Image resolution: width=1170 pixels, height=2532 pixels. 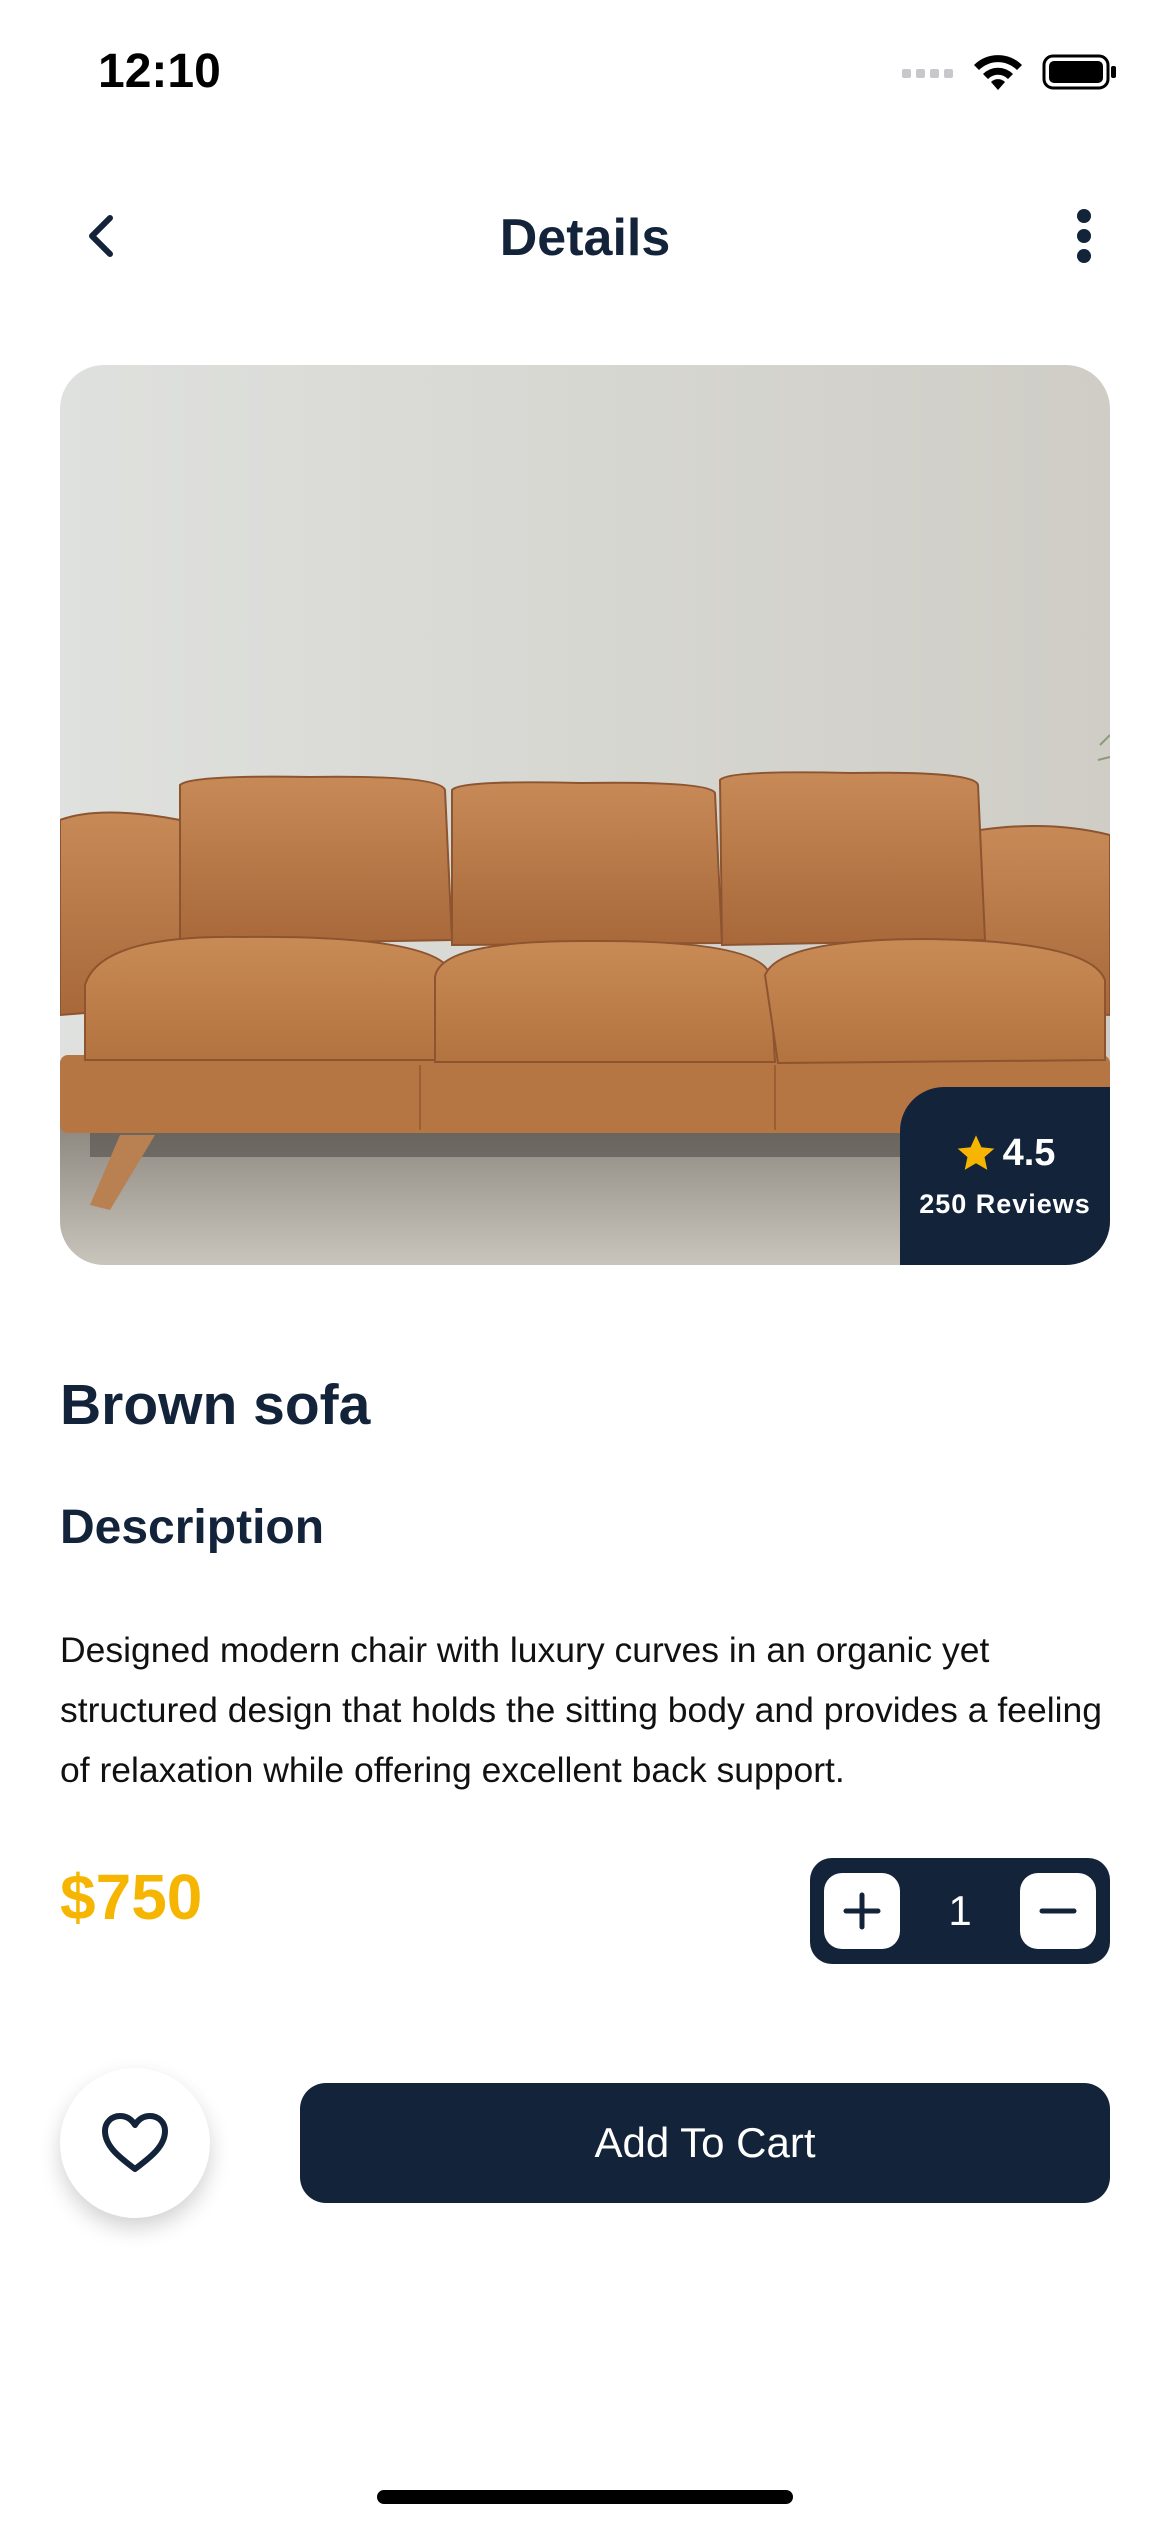 What do you see at coordinates (192, 1527) in the screenshot?
I see `description-heading: Description` at bounding box center [192, 1527].